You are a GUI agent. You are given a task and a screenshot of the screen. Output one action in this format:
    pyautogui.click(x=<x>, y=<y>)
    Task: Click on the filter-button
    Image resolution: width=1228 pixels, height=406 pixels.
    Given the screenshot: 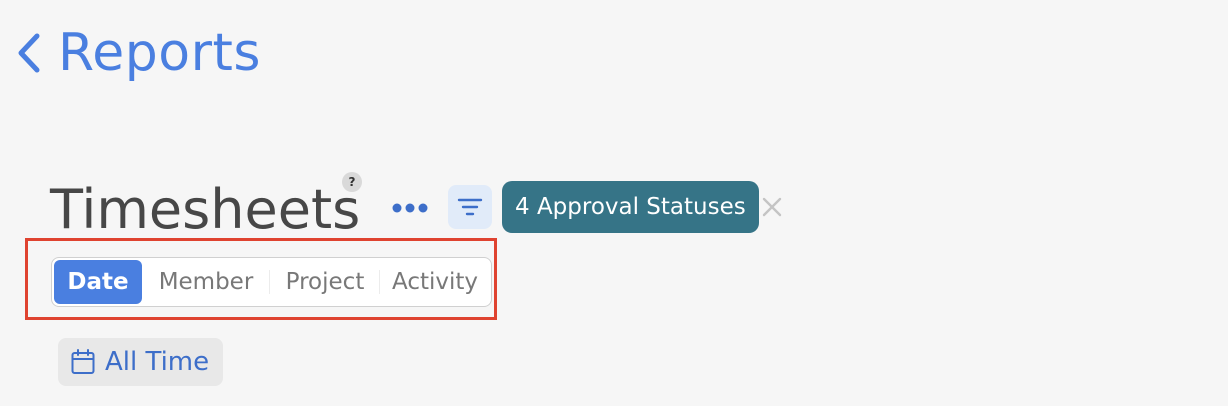 What is the action you would take?
    pyautogui.click(x=470, y=207)
    